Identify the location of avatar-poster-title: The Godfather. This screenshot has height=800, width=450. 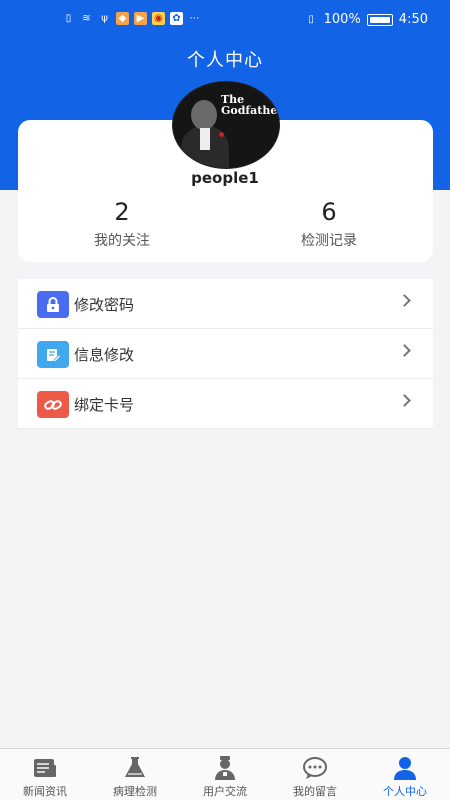
(250, 105).